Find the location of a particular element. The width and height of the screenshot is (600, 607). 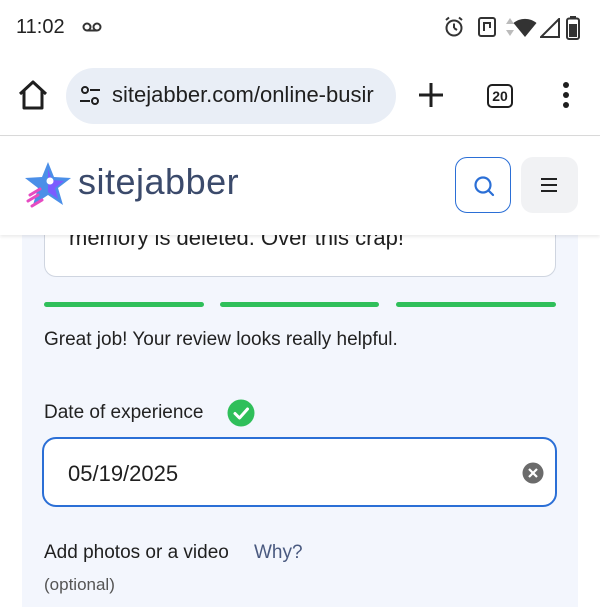

status-time: 11:02 is located at coordinates (40, 27).